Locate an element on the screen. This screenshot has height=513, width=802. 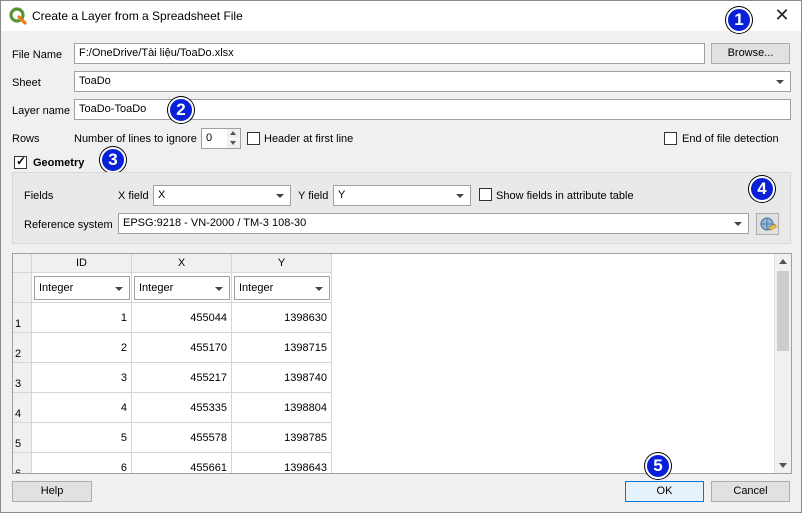
column-header-x: X is located at coordinates (182, 263).